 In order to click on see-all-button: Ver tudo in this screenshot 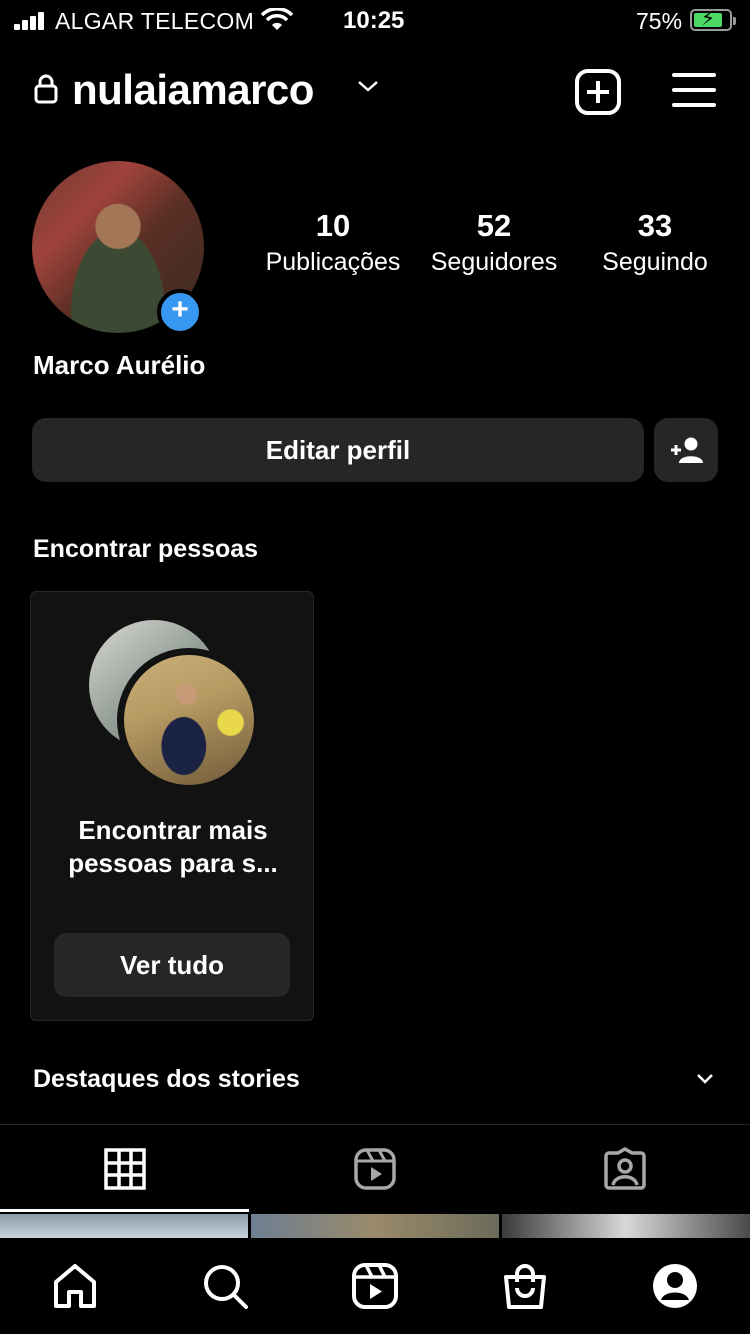, I will do `click(172, 965)`.